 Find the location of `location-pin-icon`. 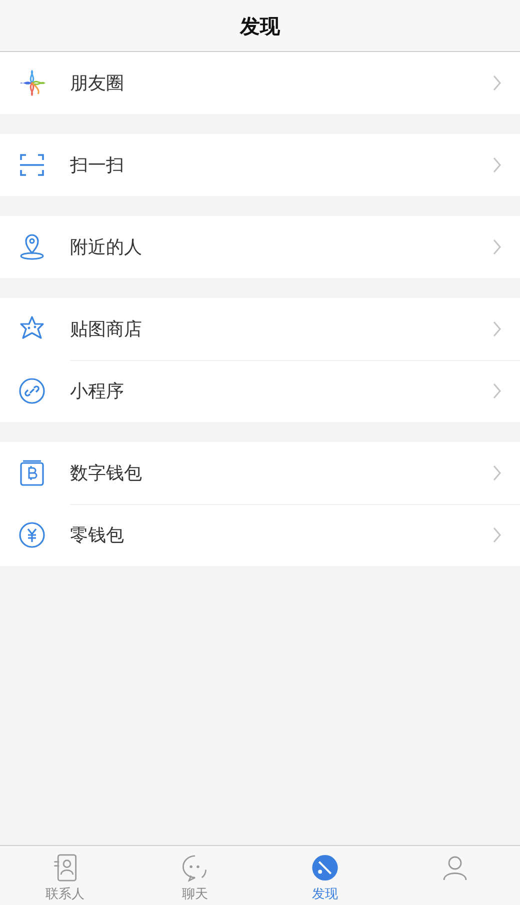

location-pin-icon is located at coordinates (32, 247).